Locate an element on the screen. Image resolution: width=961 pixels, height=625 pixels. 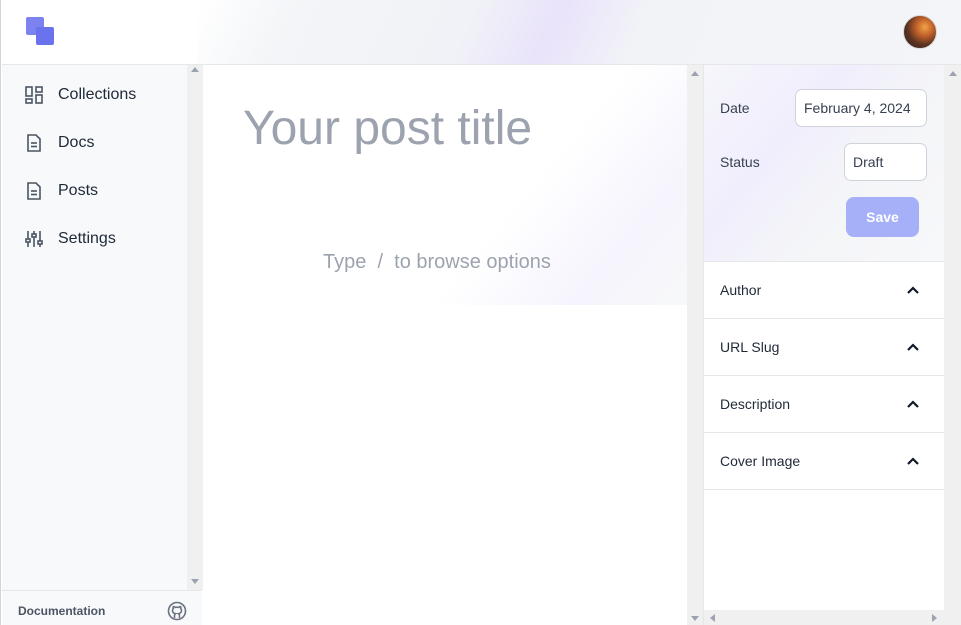
section-url-slug: URL Slug is located at coordinates (824, 347).